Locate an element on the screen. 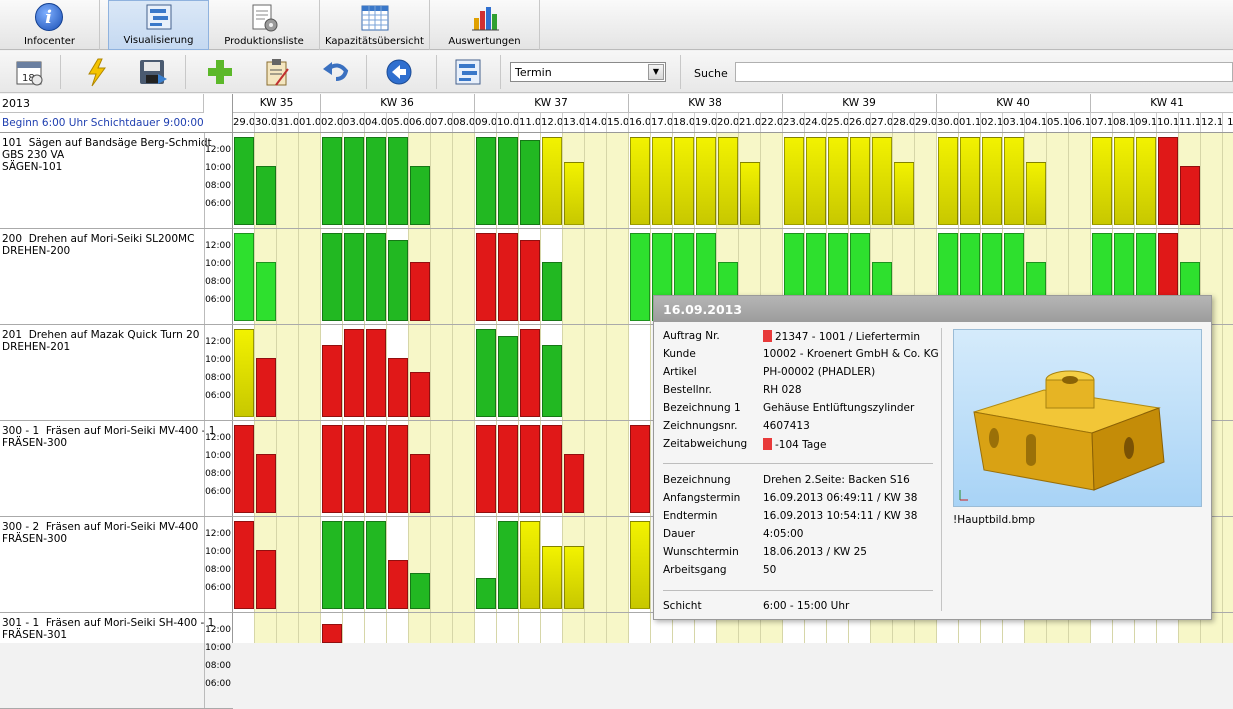 This screenshot has width=1233, height=709. tab-produktionsliste: Produktionsliste is located at coordinates (264, 25).